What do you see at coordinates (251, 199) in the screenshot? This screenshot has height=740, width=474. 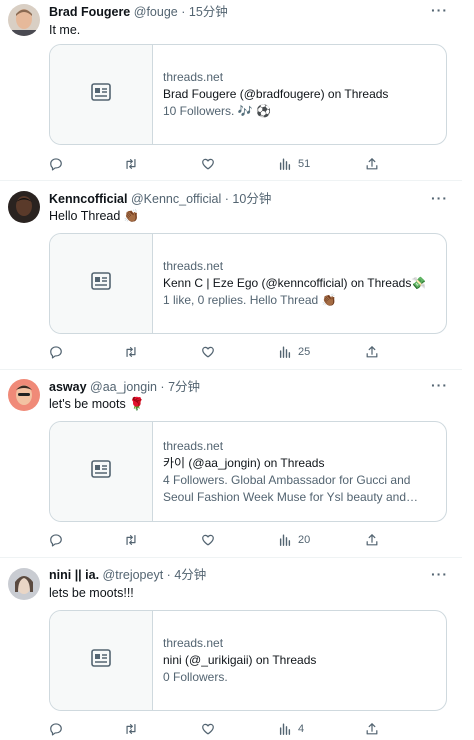 I see `timestamp: 10分钟` at bounding box center [251, 199].